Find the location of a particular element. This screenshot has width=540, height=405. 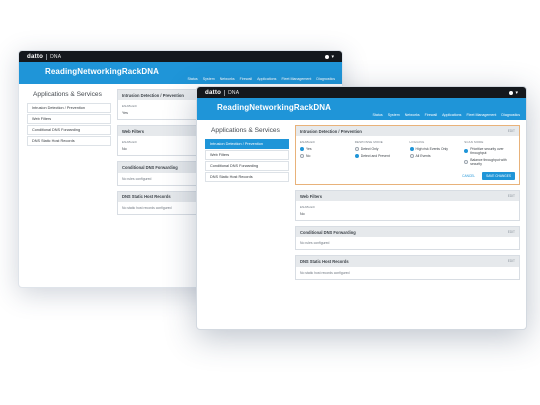

prioritize-security-radio: Prioritize security over throughput is located at coordinates (489, 151).